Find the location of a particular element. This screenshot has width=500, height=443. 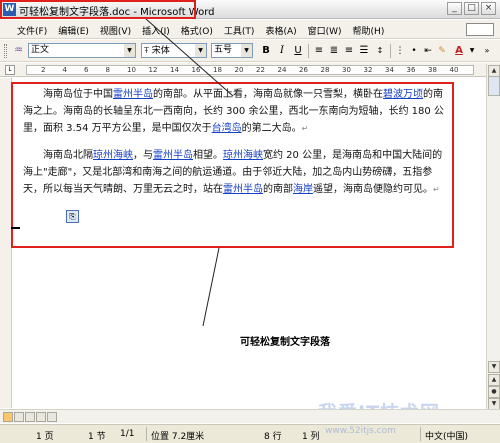

text-run: ，与 is located at coordinates (143, 155).